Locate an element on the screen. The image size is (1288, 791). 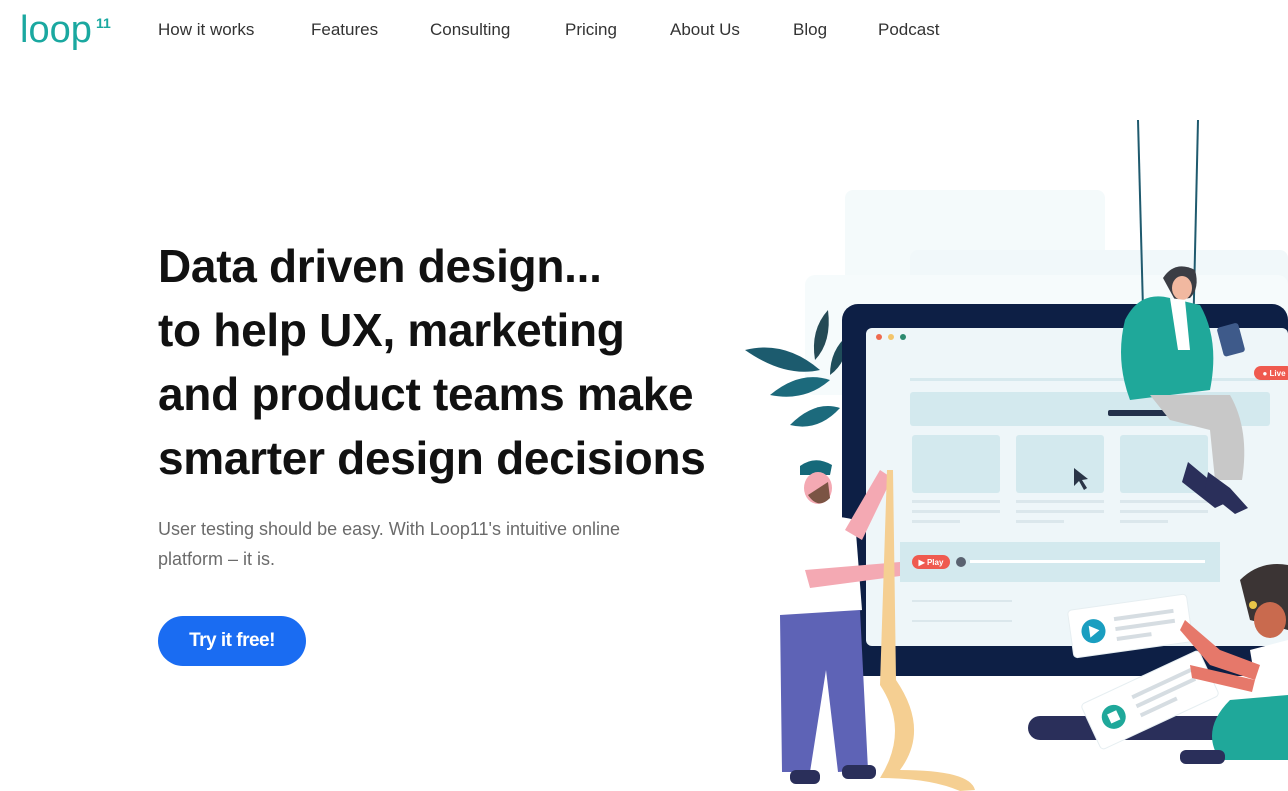
play-badge-label: ▶ Play is located at coordinates (931, 562).